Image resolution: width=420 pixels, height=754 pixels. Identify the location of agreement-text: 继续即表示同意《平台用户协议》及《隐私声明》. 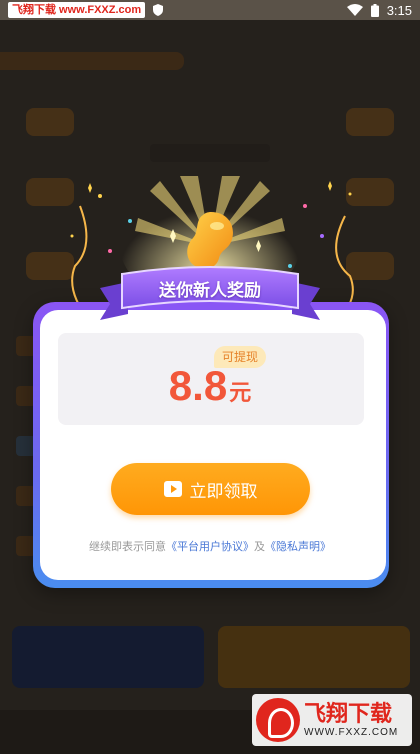
(210, 546).